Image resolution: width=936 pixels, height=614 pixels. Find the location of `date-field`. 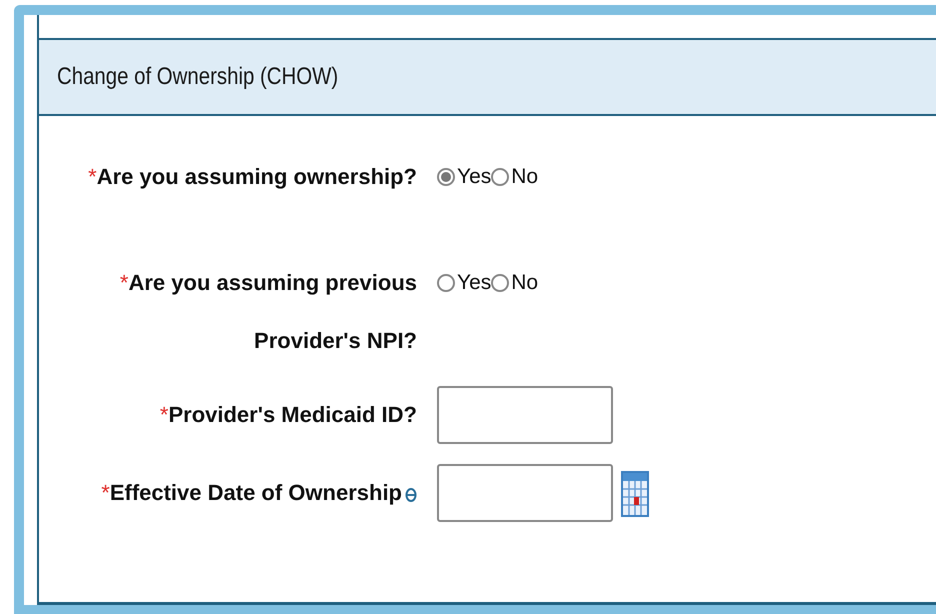

date-field is located at coordinates (525, 493).